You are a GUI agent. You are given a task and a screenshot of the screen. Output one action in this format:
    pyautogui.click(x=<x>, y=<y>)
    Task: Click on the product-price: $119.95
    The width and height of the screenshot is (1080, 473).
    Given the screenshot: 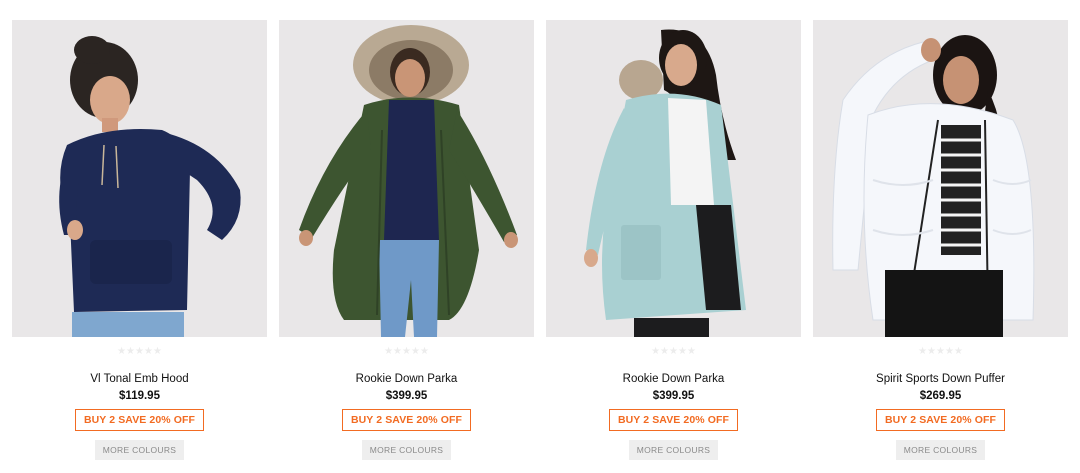 What is the action you would take?
    pyautogui.click(x=139, y=396)
    